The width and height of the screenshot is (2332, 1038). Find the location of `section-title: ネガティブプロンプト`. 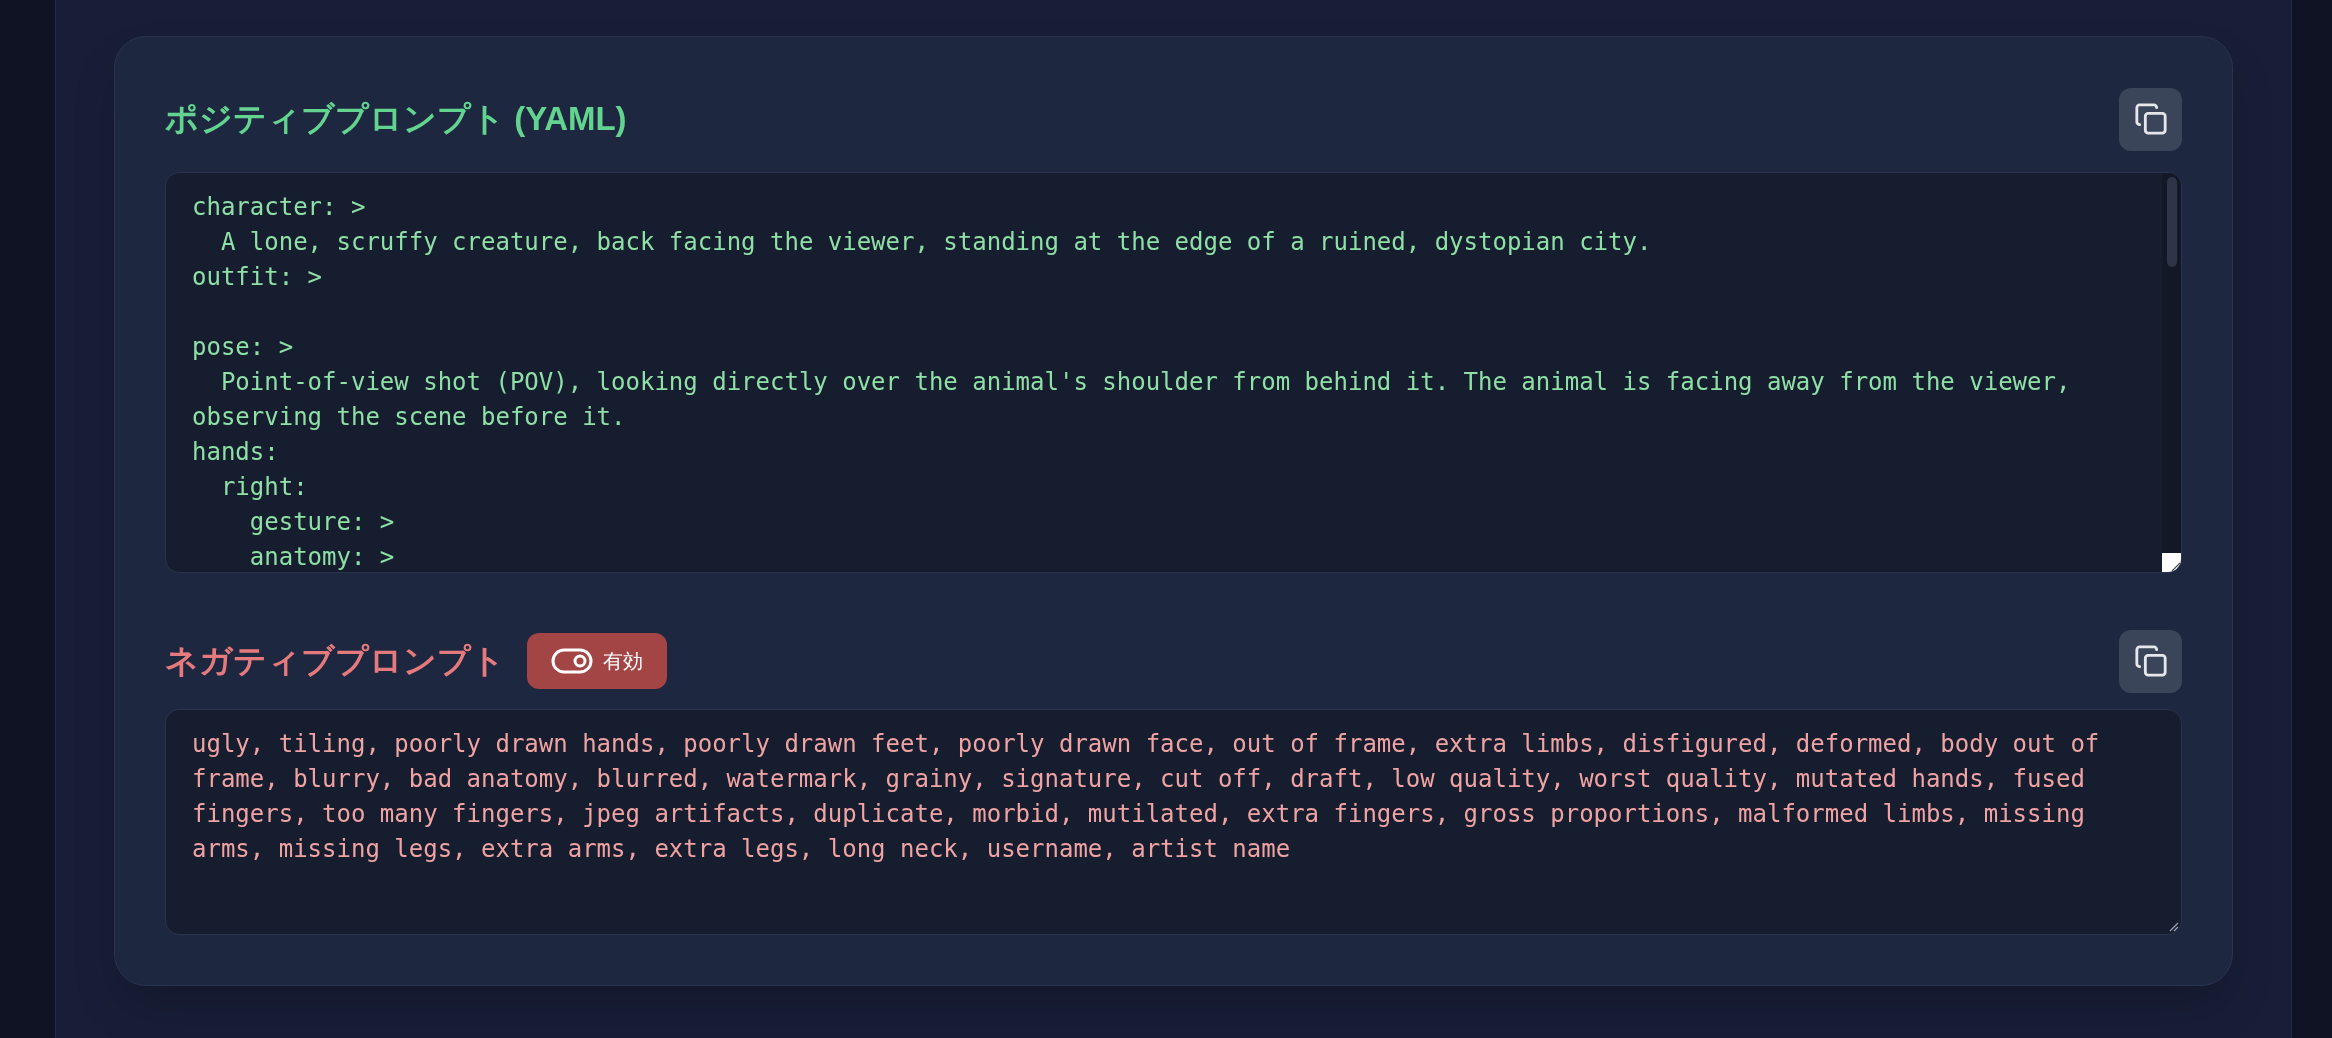

section-title: ネガティブプロンプト is located at coordinates (335, 661).